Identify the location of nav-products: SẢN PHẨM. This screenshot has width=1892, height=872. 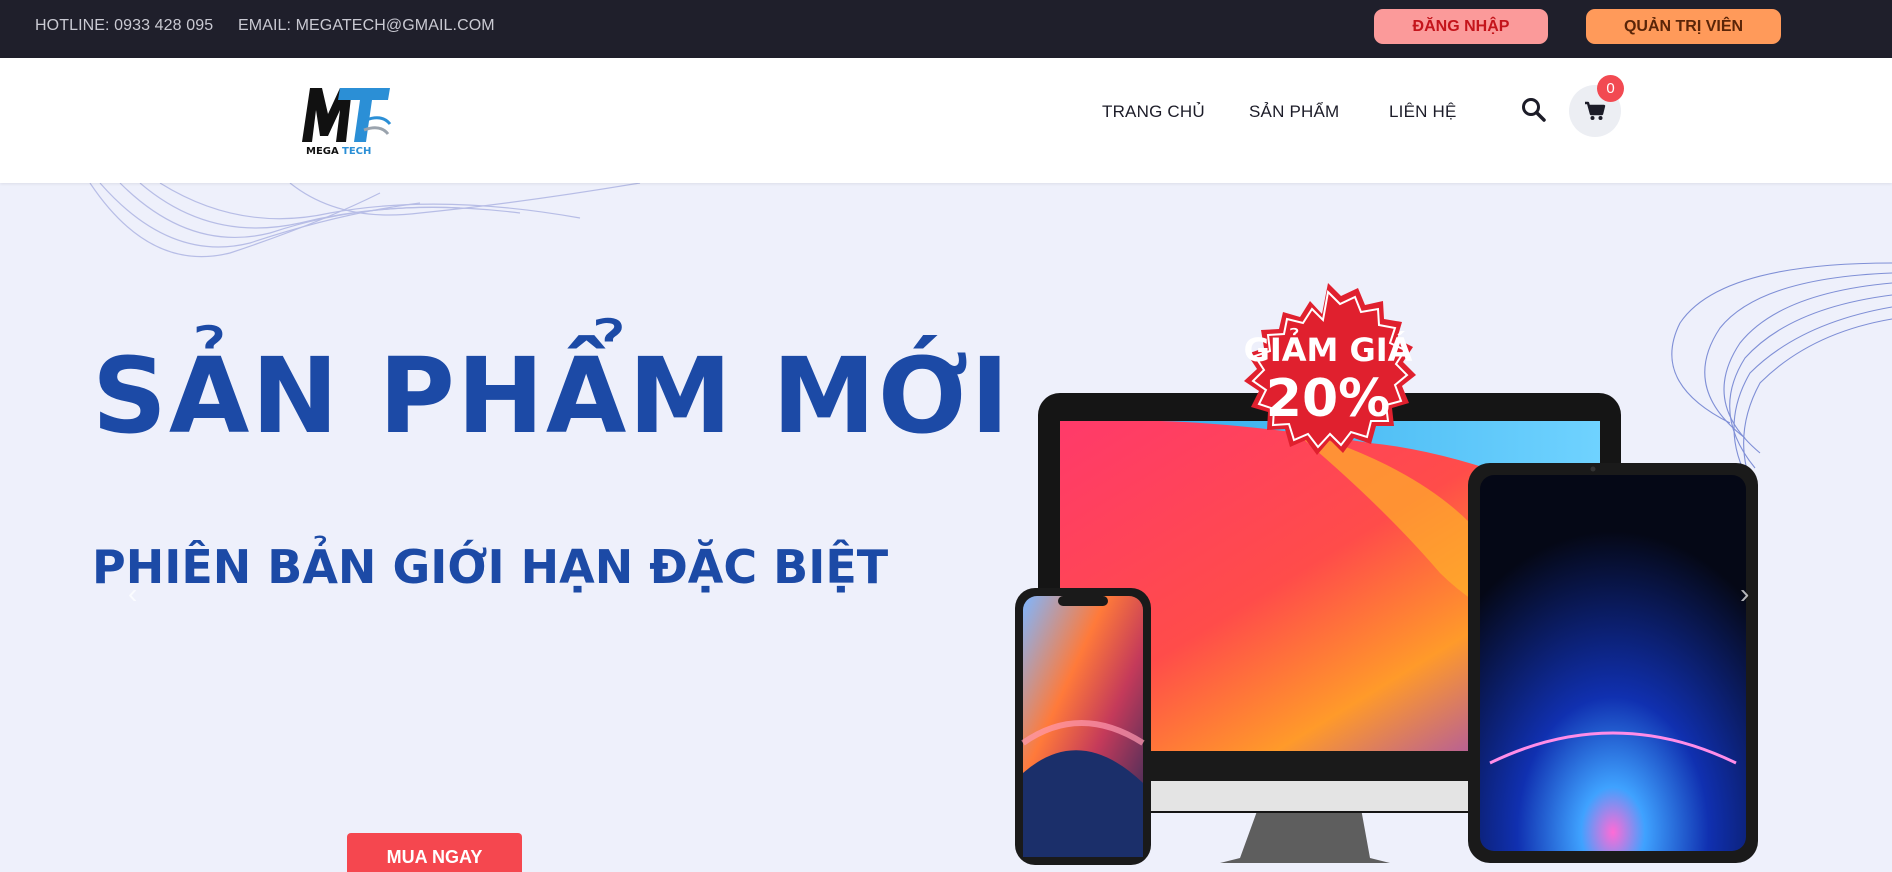
(1294, 112).